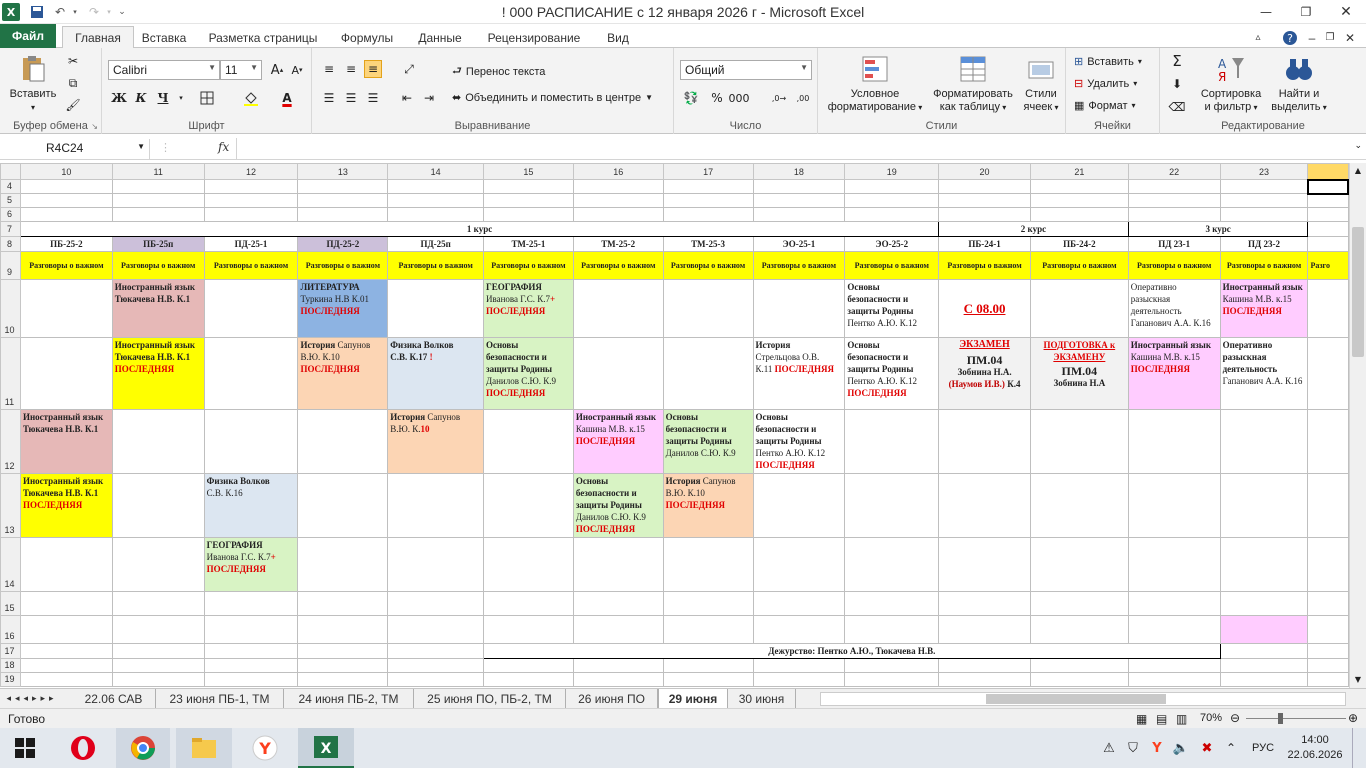  Describe the element at coordinates (1041, 84) in the screenshot. I see `cell-styles-button: Стили ячеек ▾` at that location.